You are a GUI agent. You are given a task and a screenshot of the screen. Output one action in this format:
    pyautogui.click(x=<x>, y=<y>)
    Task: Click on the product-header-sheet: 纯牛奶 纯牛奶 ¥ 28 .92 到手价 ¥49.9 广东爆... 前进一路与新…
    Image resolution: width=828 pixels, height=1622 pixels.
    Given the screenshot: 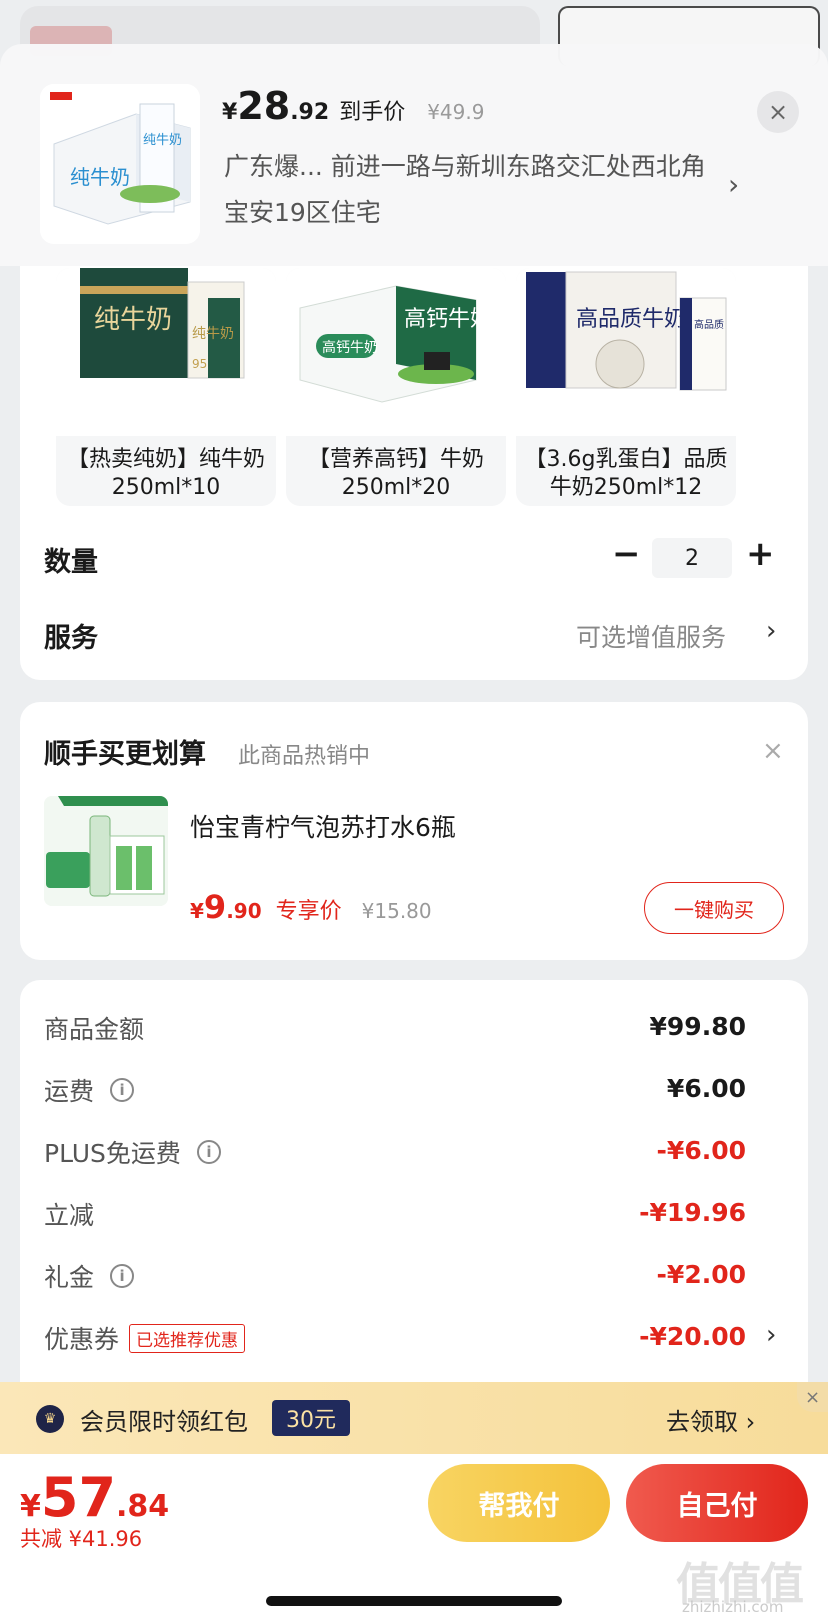 What is the action you would take?
    pyautogui.click(x=414, y=155)
    